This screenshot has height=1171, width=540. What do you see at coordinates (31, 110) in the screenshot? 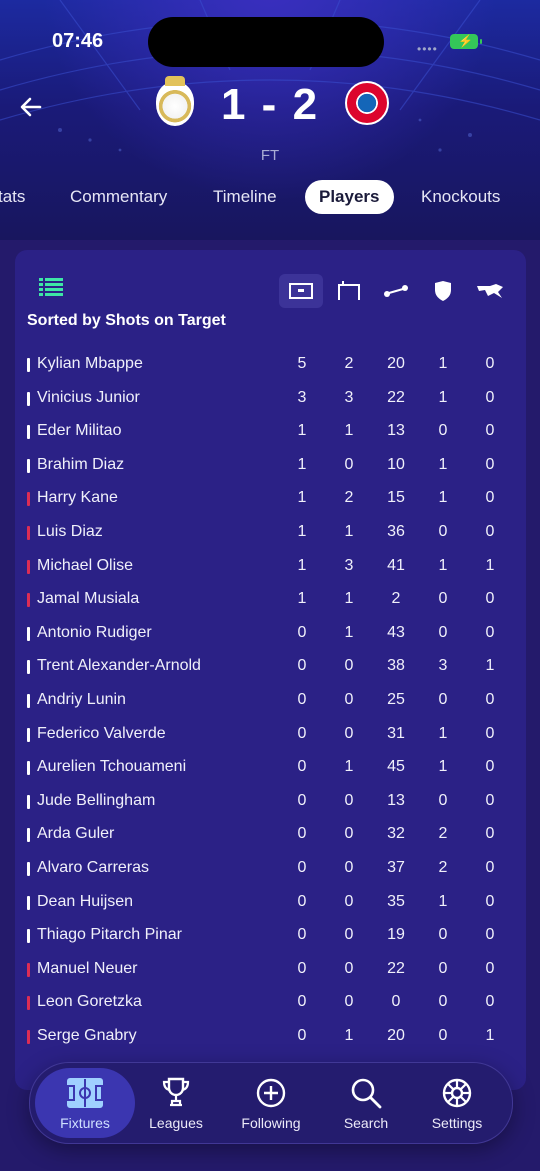
I see `back-arrow-icon` at bounding box center [31, 110].